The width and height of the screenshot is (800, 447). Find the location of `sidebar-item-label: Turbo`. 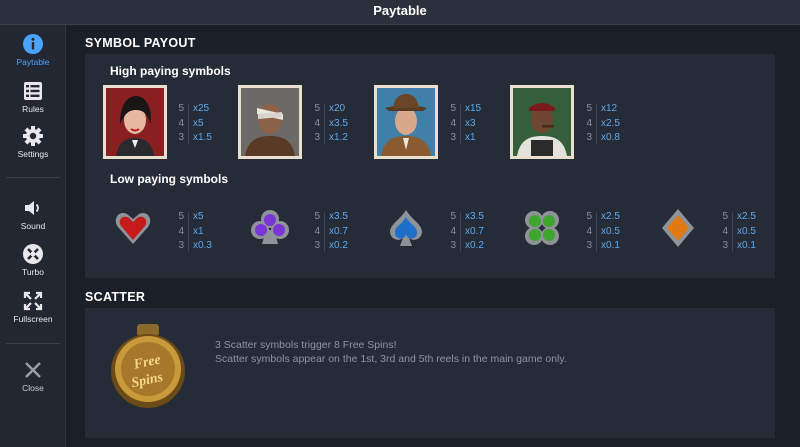

sidebar-item-label: Turbo is located at coordinates (33, 272).